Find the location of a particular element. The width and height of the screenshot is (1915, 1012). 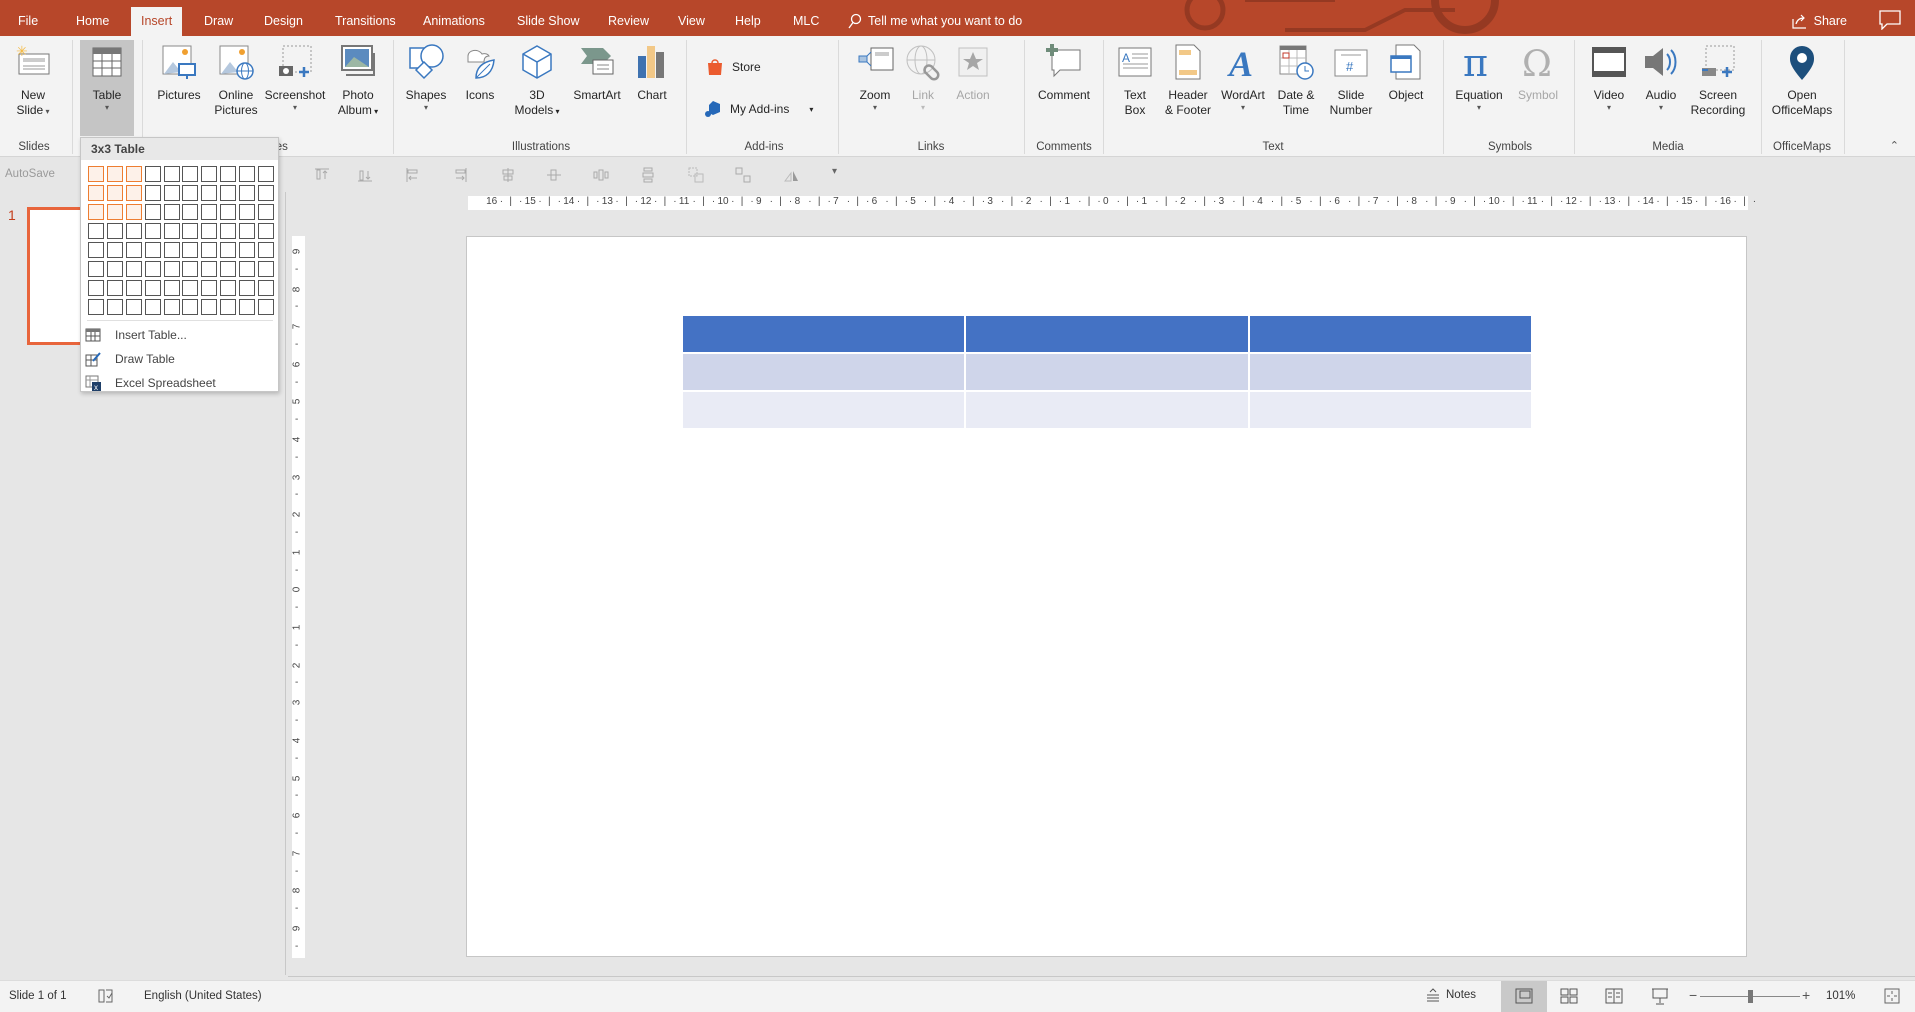

tab-file: File is located at coordinates (28, 21).